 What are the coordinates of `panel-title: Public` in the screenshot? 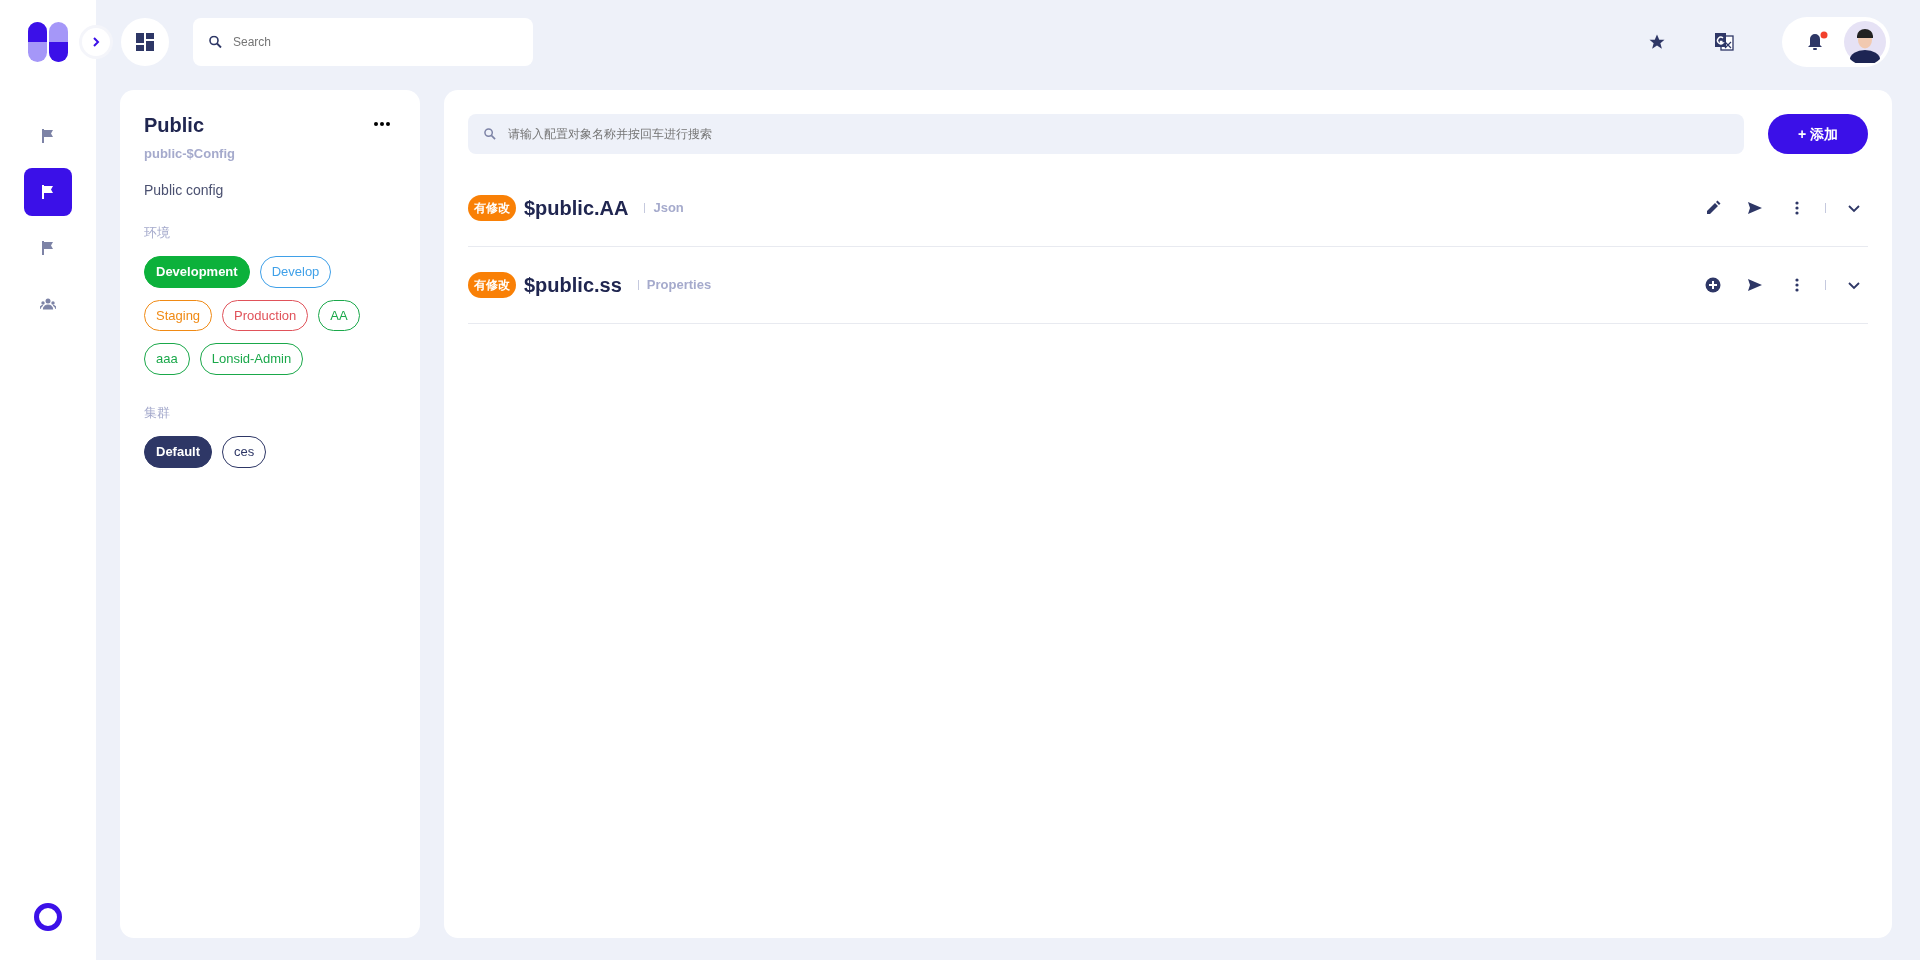 It's located at (174, 125).